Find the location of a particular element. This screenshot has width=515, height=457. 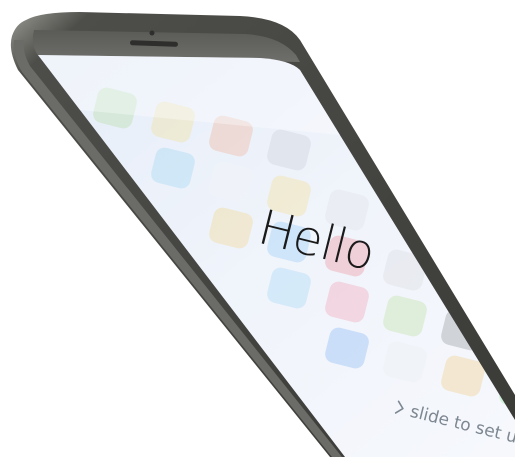

front-camera-icon is located at coordinates (152, 33).